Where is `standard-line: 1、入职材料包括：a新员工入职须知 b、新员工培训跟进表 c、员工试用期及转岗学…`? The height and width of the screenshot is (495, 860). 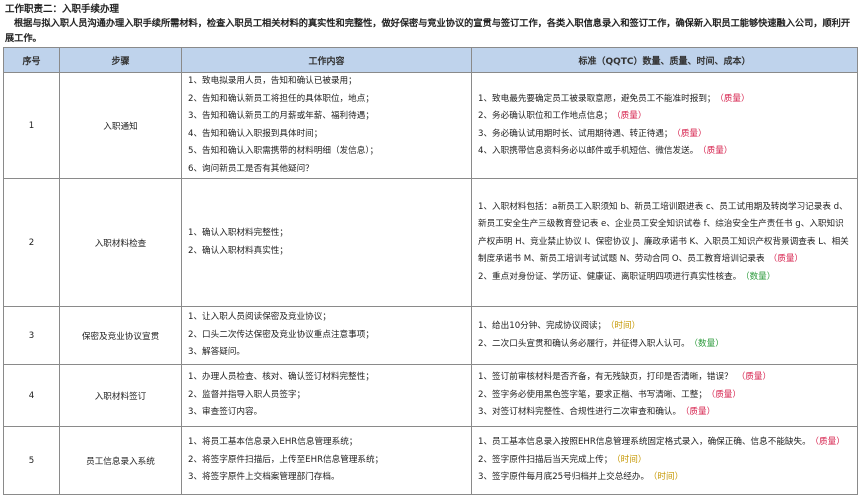 standard-line: 1、入职材料包括：a新员工入职须知 b、新员工培训跟进表 c、员工试用期及转岗学… is located at coordinates (664, 234).